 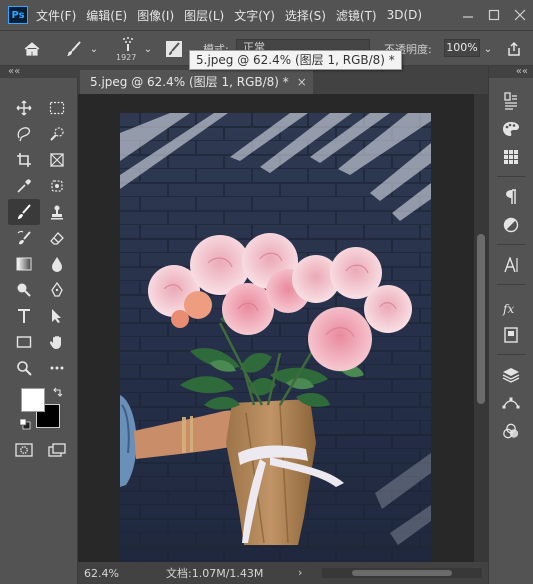 I want to click on layers-icon, so click(x=511, y=375).